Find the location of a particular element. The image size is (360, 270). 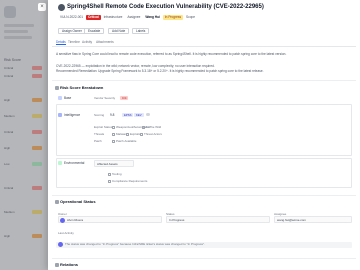

status-field: In Progress is located at coordinates (218, 219).